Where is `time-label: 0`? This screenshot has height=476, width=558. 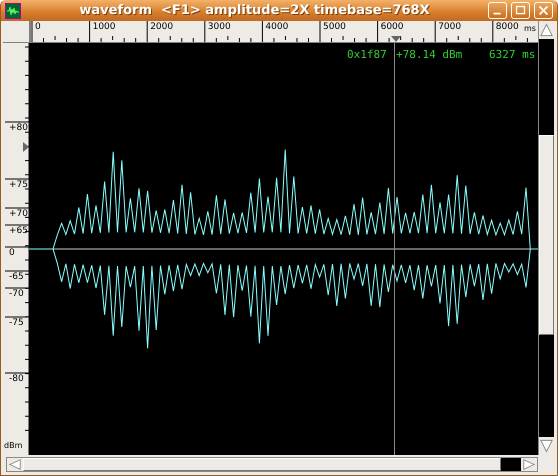 time-label: 0 is located at coordinates (38, 27).